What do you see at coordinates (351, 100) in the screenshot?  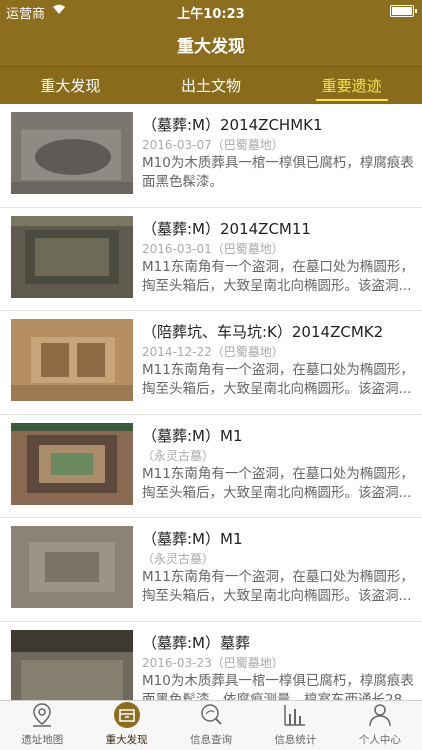 I see `active-tab-indicator` at bounding box center [351, 100].